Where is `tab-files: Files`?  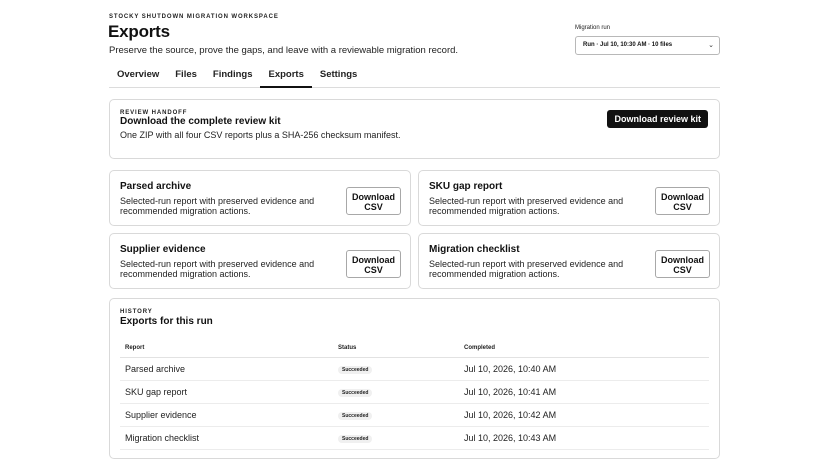
tab-files: Files is located at coordinates (186, 75).